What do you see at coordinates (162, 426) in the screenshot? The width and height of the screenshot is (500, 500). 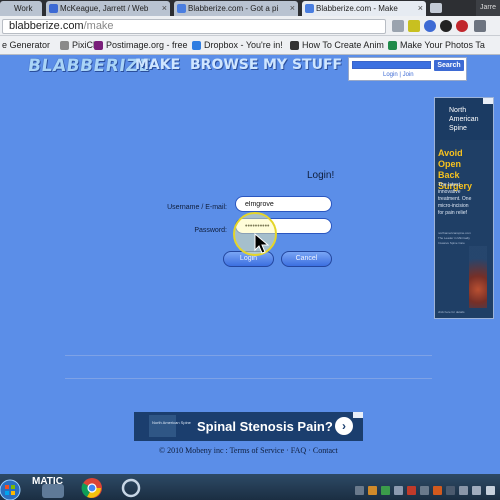 I see `ad-logo-tile` at bounding box center [162, 426].